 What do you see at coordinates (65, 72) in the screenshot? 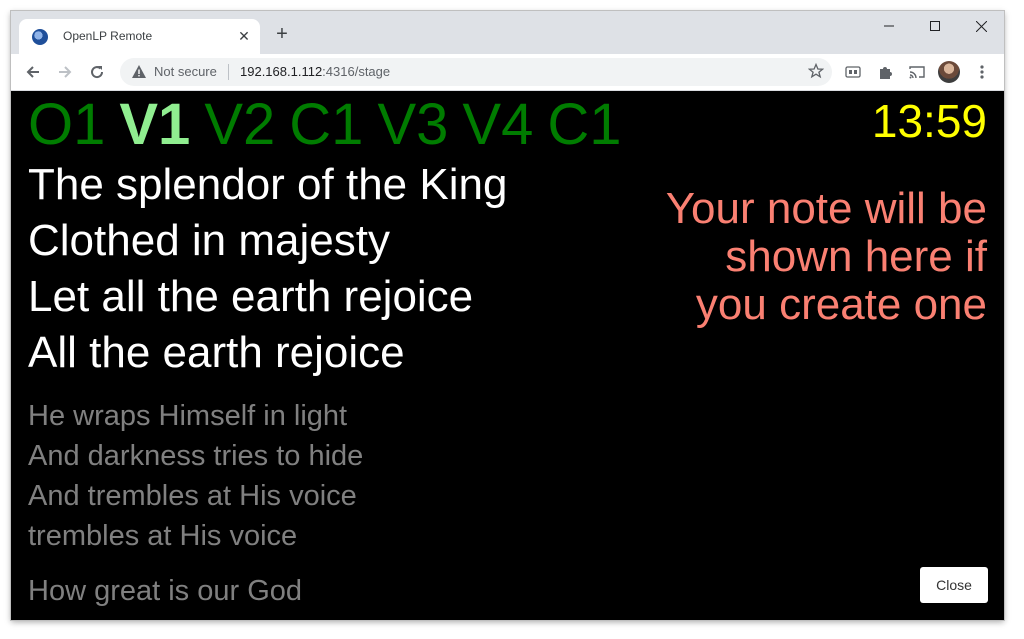
I see `forward-icon` at bounding box center [65, 72].